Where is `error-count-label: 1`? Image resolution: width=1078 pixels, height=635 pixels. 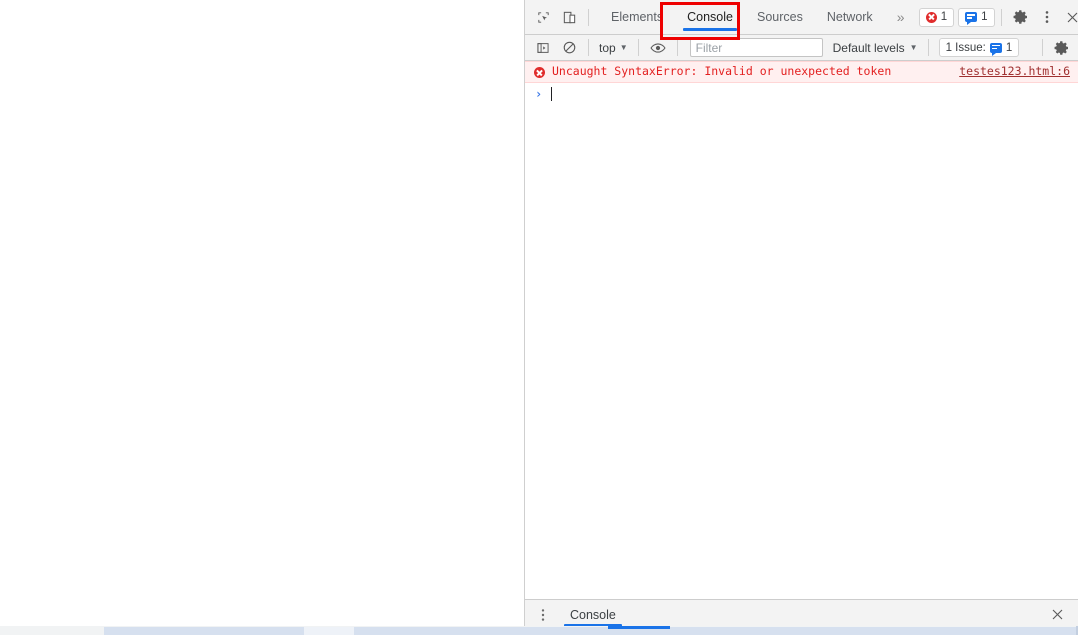
error-count-label: 1 is located at coordinates (944, 17).